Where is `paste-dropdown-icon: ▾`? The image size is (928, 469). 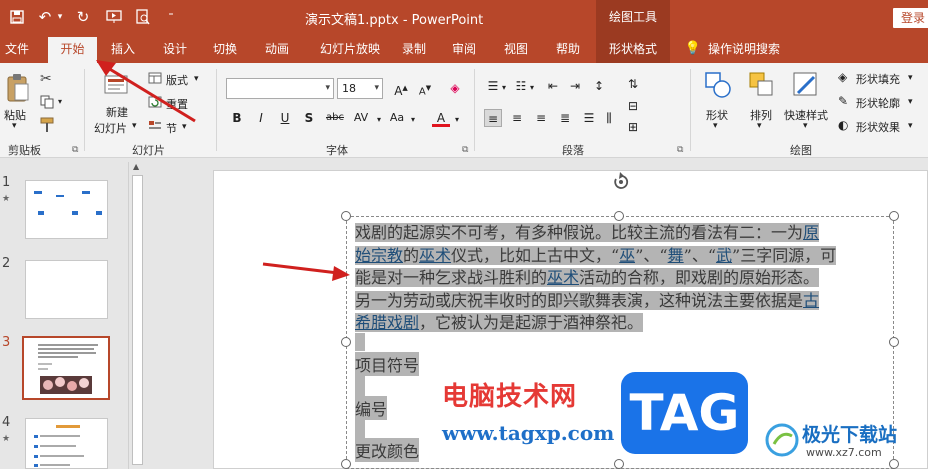 paste-dropdown-icon: ▾ is located at coordinates (14, 126).